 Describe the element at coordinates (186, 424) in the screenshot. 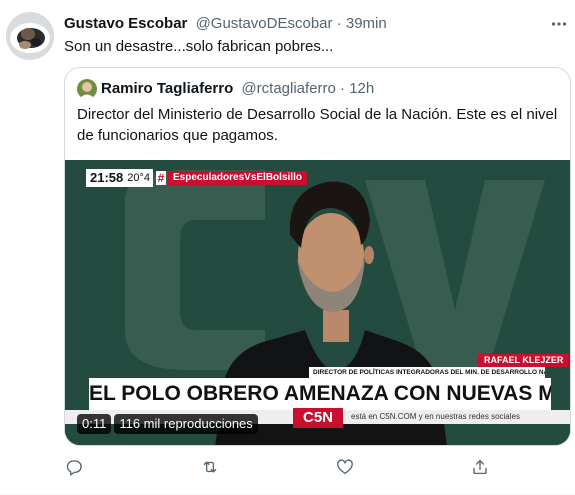

I see `video-view-count: 116 mil reproducciones` at that location.